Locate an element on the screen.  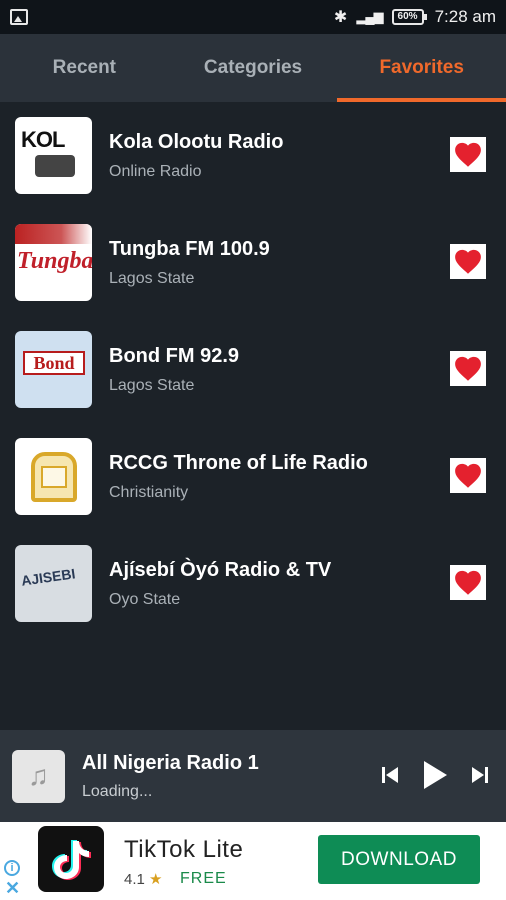
station-logo: Bond is located at coordinates (53, 369).